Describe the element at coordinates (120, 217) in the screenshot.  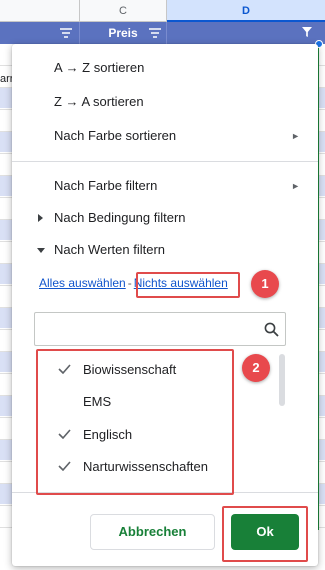
I see `menu-item-label: Nach Bedingung filtern` at that location.